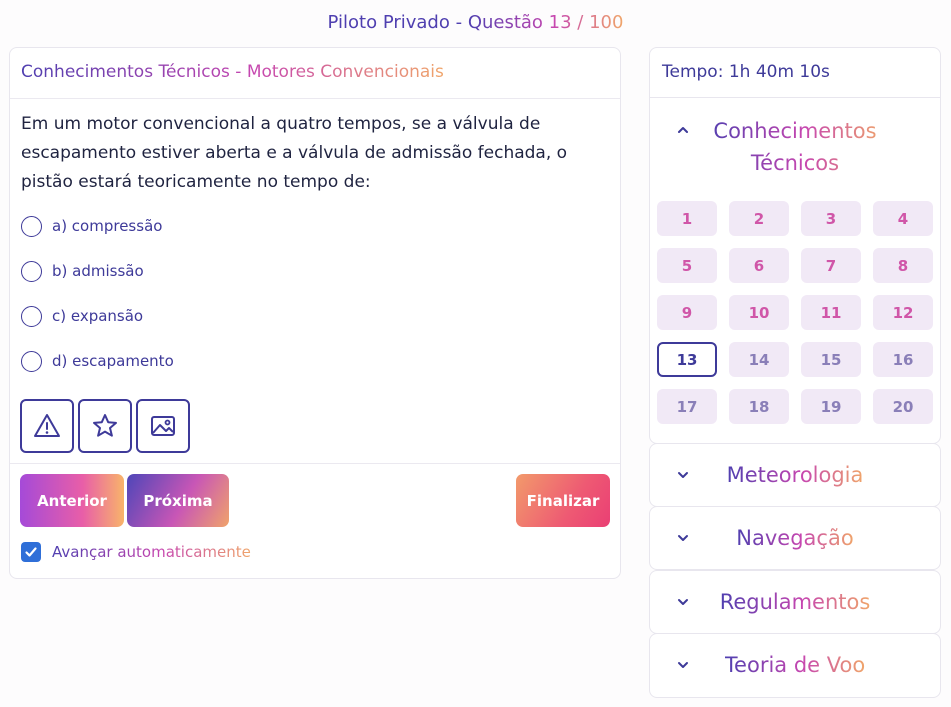 This screenshot has height=707, width=951. Describe the element at coordinates (759, 265) in the screenshot. I see `question-number: 6` at that location.